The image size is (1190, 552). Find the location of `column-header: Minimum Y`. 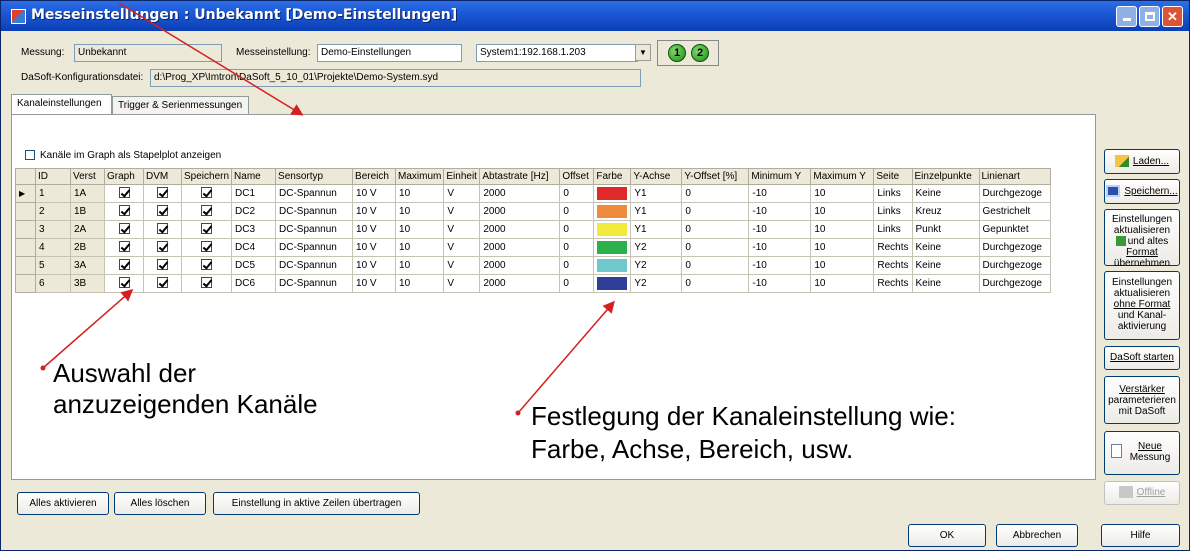

column-header: Minimum Y is located at coordinates (780, 176).